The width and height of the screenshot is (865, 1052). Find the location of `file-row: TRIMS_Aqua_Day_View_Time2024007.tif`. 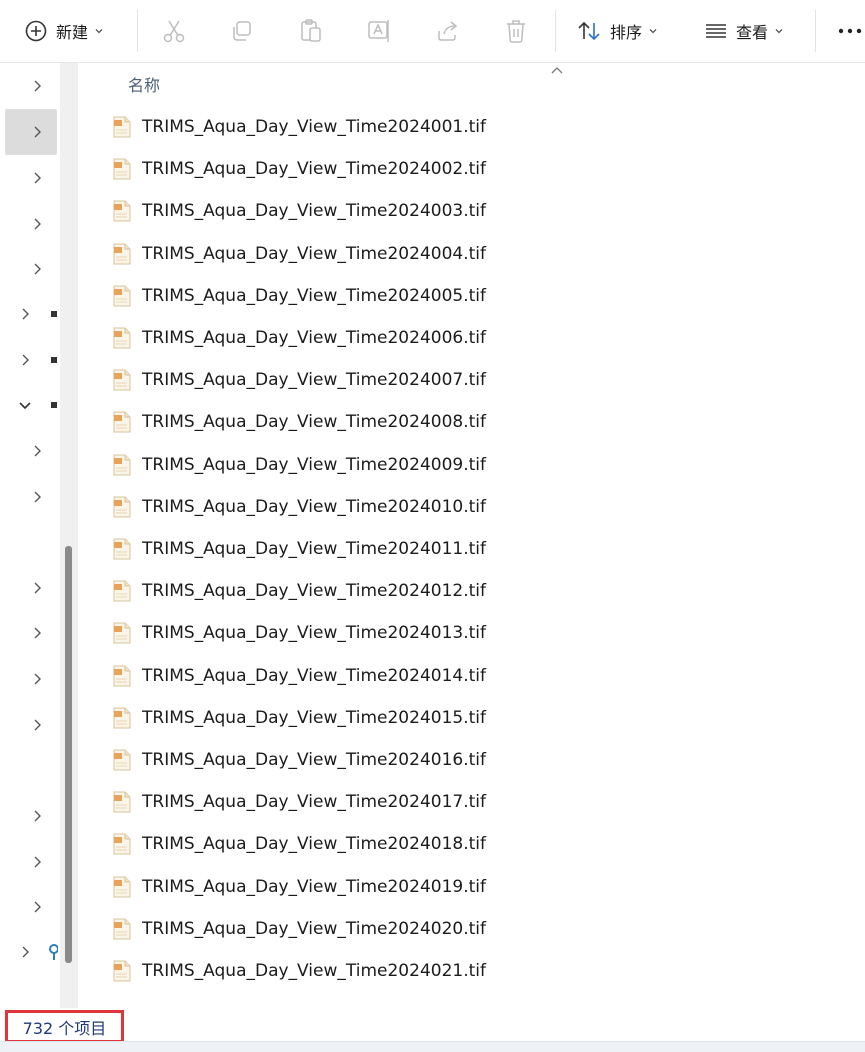

file-row: TRIMS_Aqua_Day_View_Time2024007.tif is located at coordinates (472, 380).